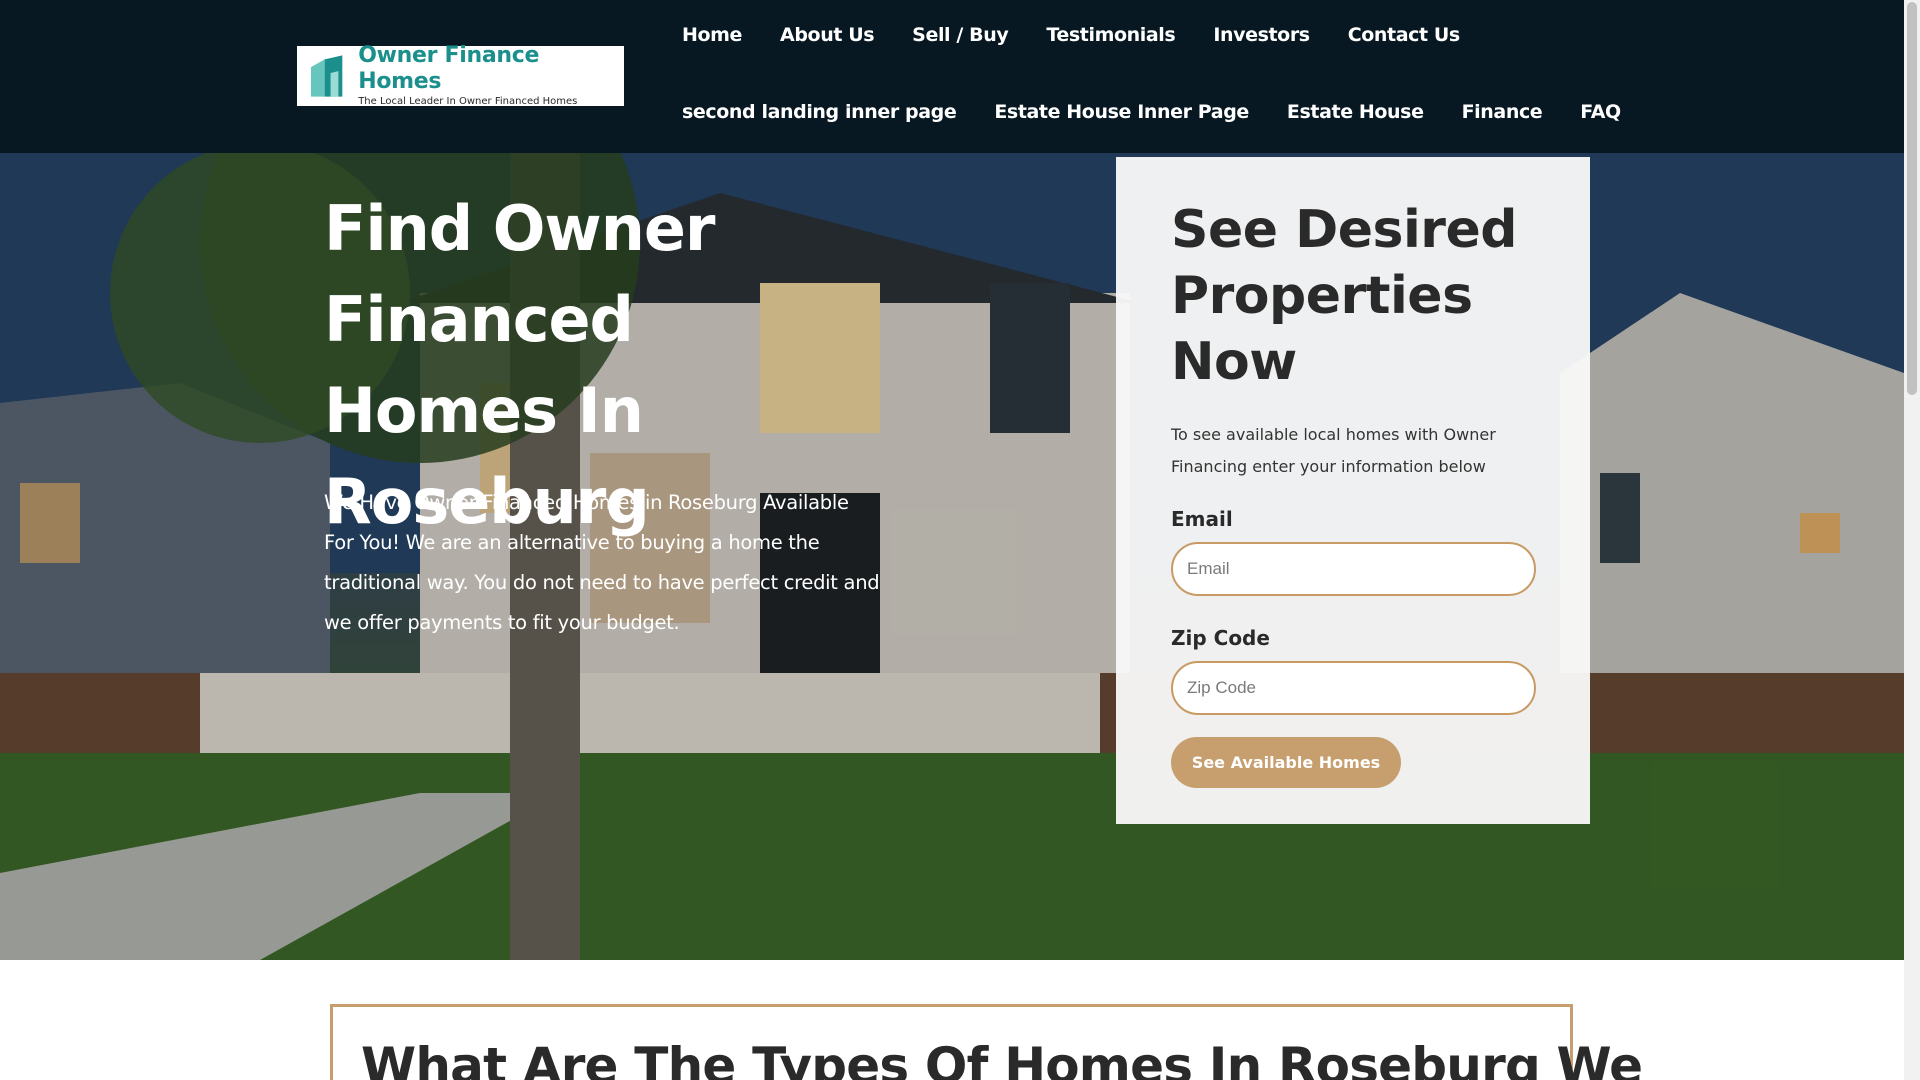  Describe the element at coordinates (1355, 112) in the screenshot. I see `nav-item-estate-house: Estate House` at that location.